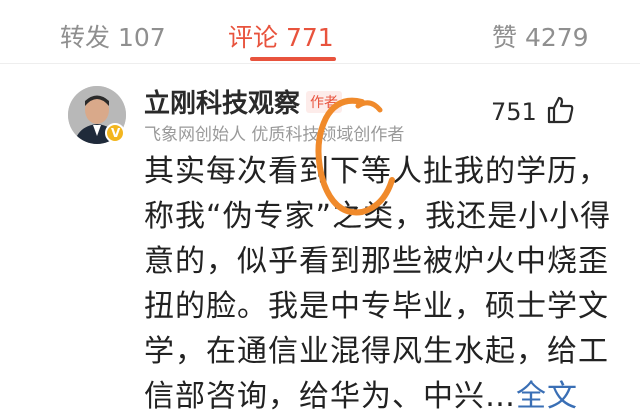 Image resolution: width=640 pixels, height=419 pixels. What do you see at coordinates (281, 36) in the screenshot?
I see `tab-comment: 评论 771` at bounding box center [281, 36].